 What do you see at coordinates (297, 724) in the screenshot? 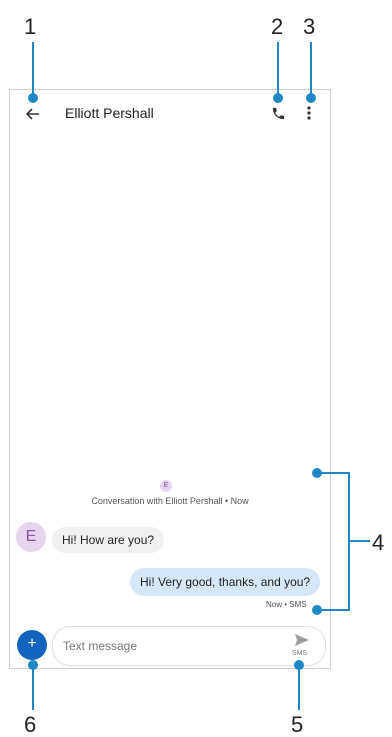
I see `callout-5: 5` at bounding box center [297, 724].